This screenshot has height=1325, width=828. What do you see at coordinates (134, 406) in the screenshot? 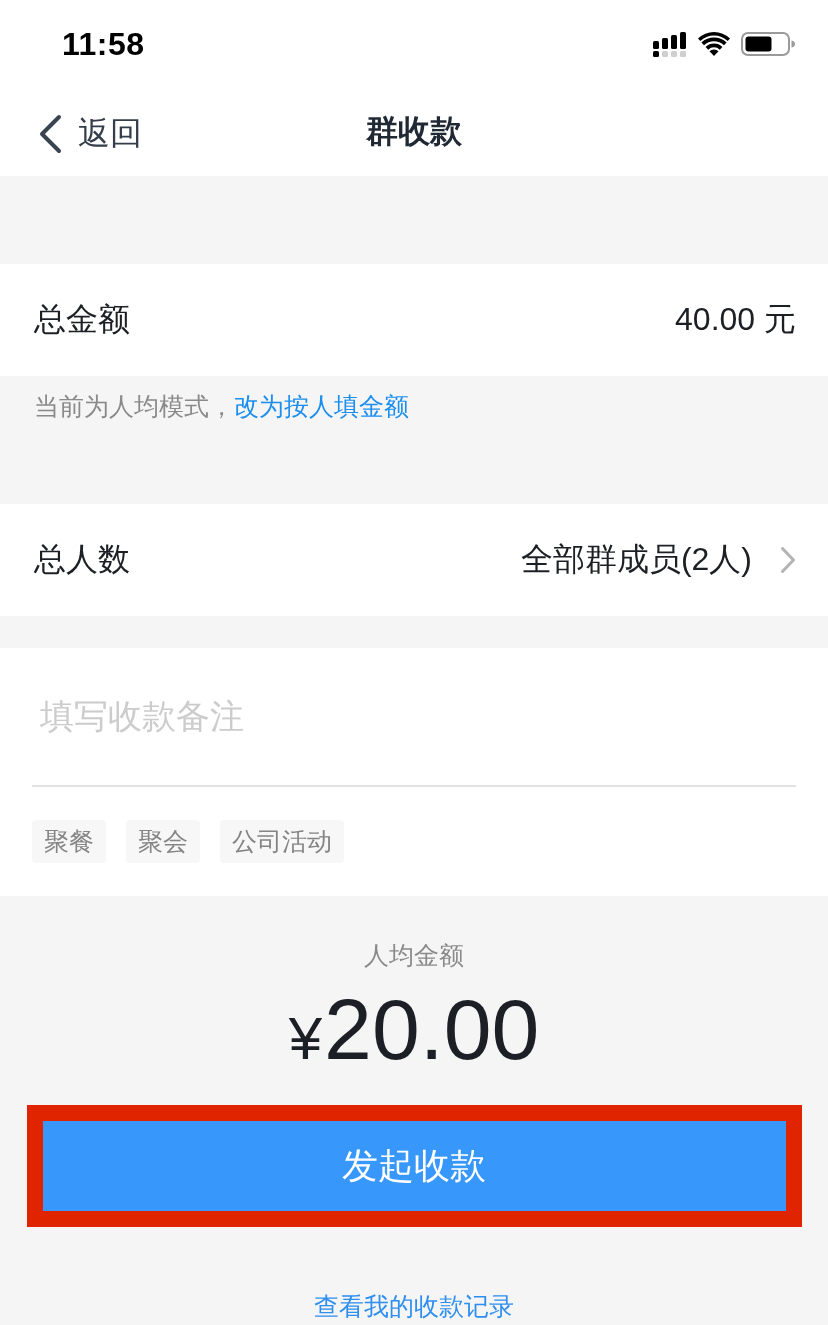
I see `mode-hint-text: 当前为人均模式，` at bounding box center [134, 406].